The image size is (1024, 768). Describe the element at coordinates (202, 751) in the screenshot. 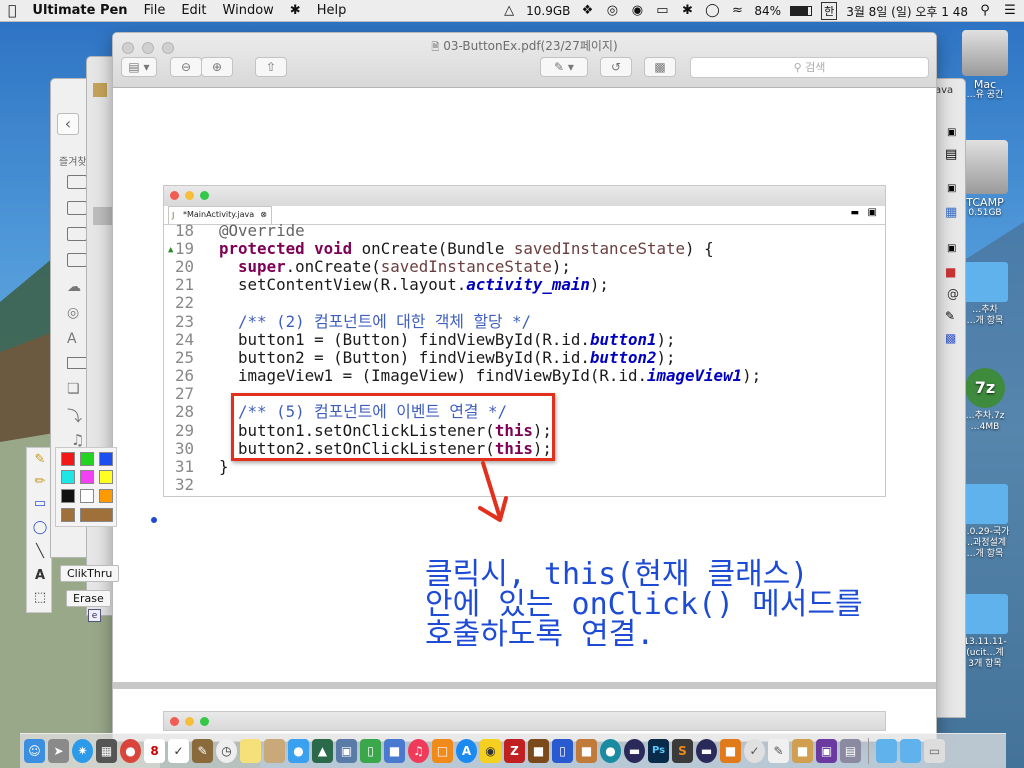

I see `notes-icon: ✎` at that location.